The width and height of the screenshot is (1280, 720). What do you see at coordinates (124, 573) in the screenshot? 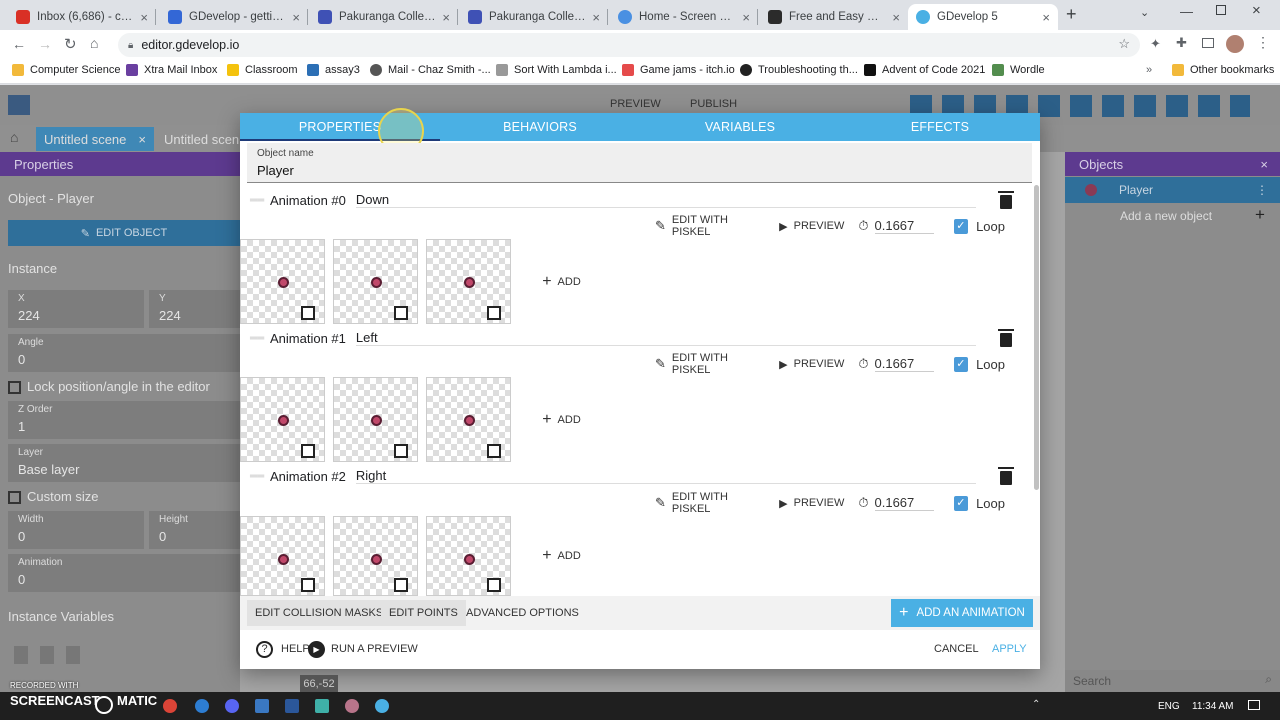
I see `animation-field: Animation 0` at bounding box center [124, 573].